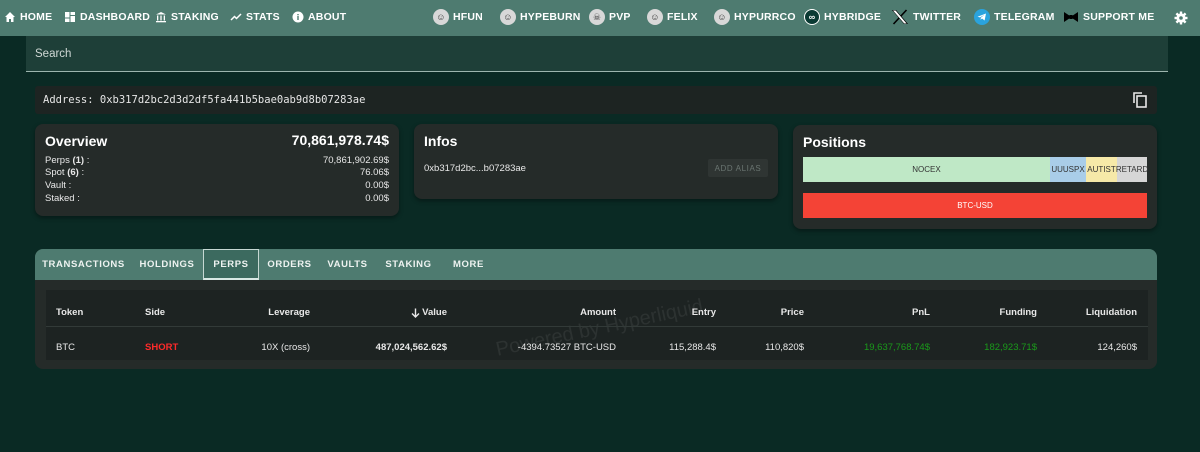  I want to click on row-value: 76.06$, so click(374, 172).